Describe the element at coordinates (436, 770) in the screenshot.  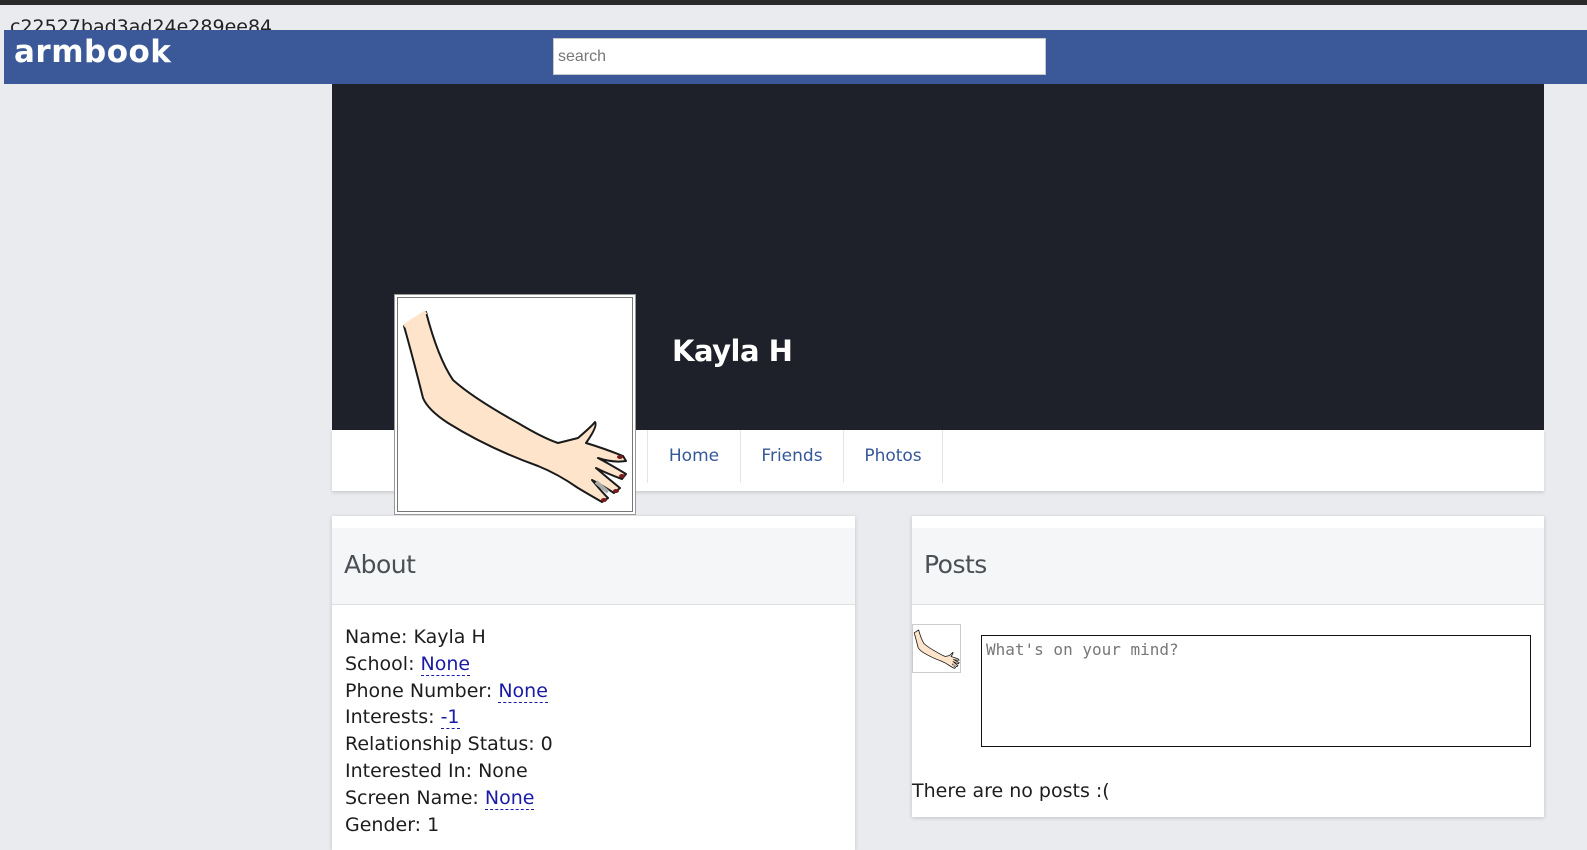
I see `about-interested-in-row: Interested In: None` at that location.